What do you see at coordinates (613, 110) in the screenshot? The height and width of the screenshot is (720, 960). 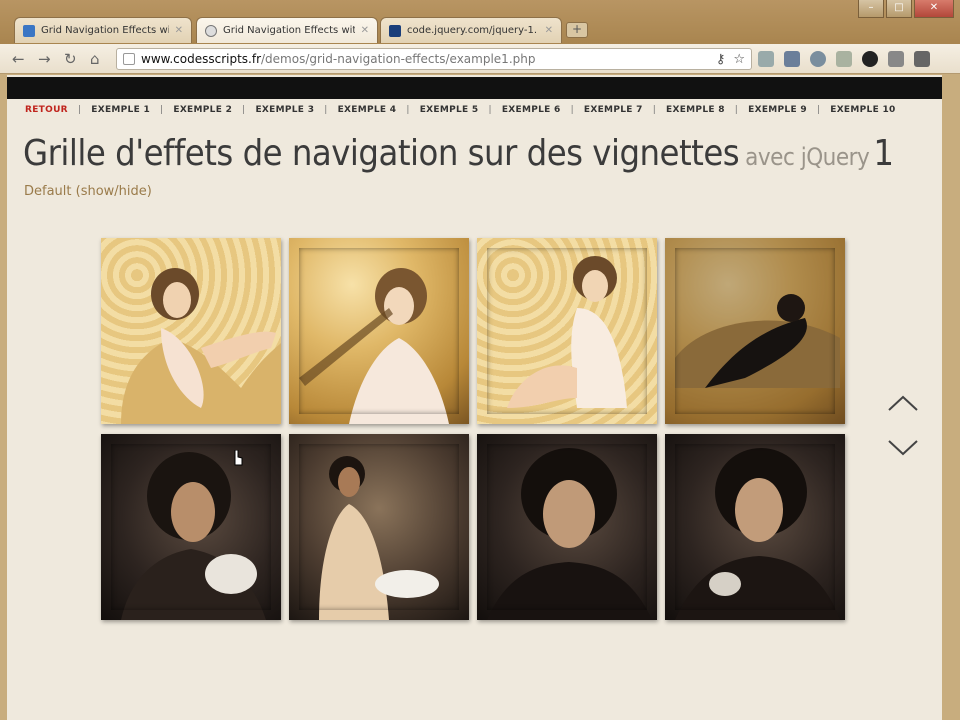 I see `nav-exemple-7: EXEMPLE 7` at bounding box center [613, 110].